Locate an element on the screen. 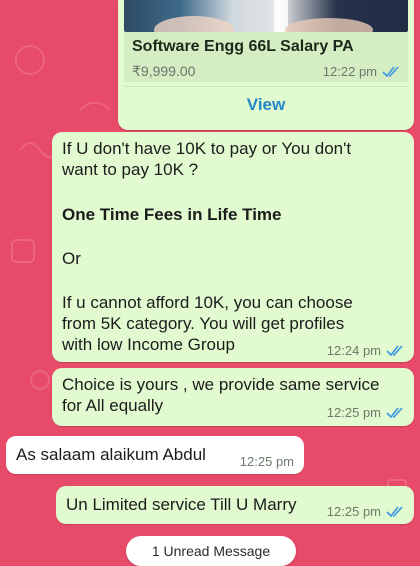 Image resolution: width=420 pixels, height=566 pixels. message-text: Un Limited service Till U Marry is located at coordinates (181, 504).